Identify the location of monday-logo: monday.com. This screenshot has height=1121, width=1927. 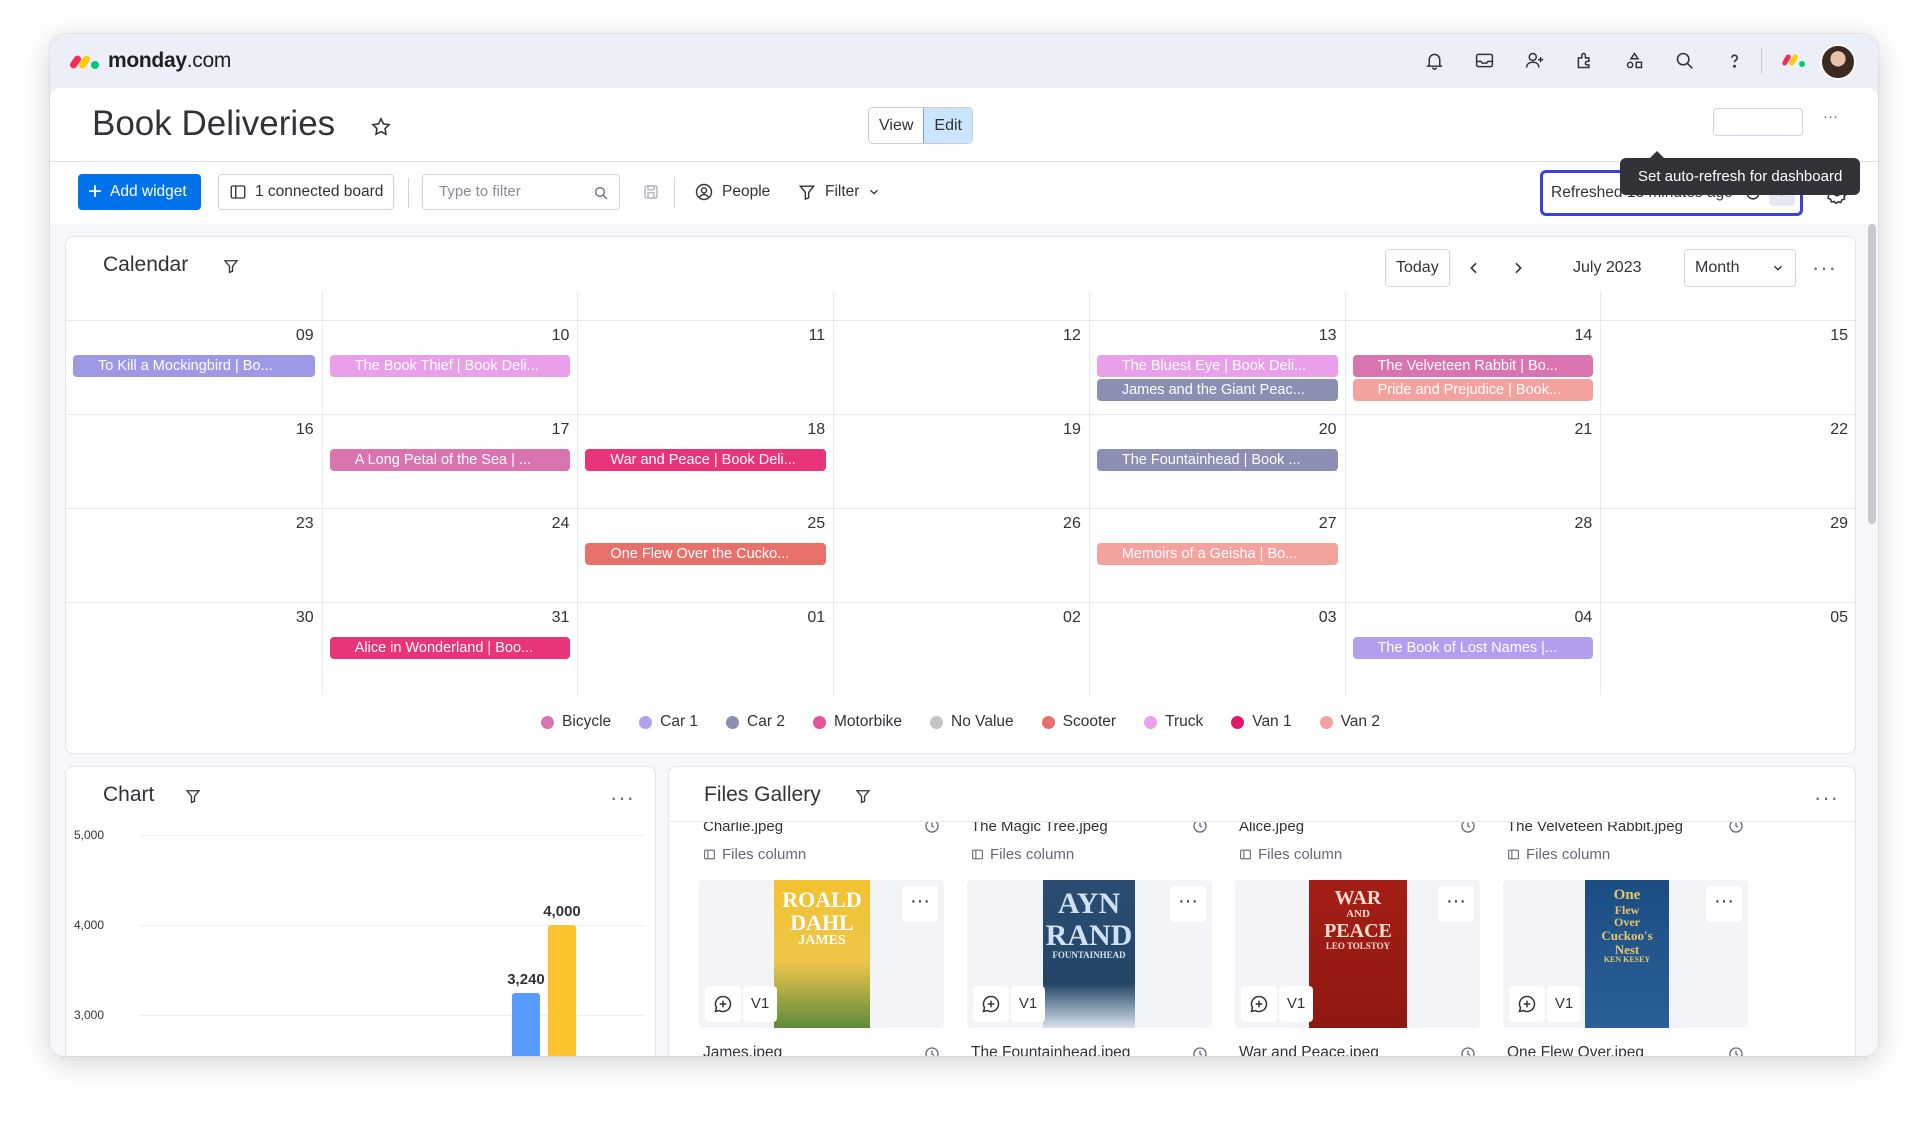
(149, 61).